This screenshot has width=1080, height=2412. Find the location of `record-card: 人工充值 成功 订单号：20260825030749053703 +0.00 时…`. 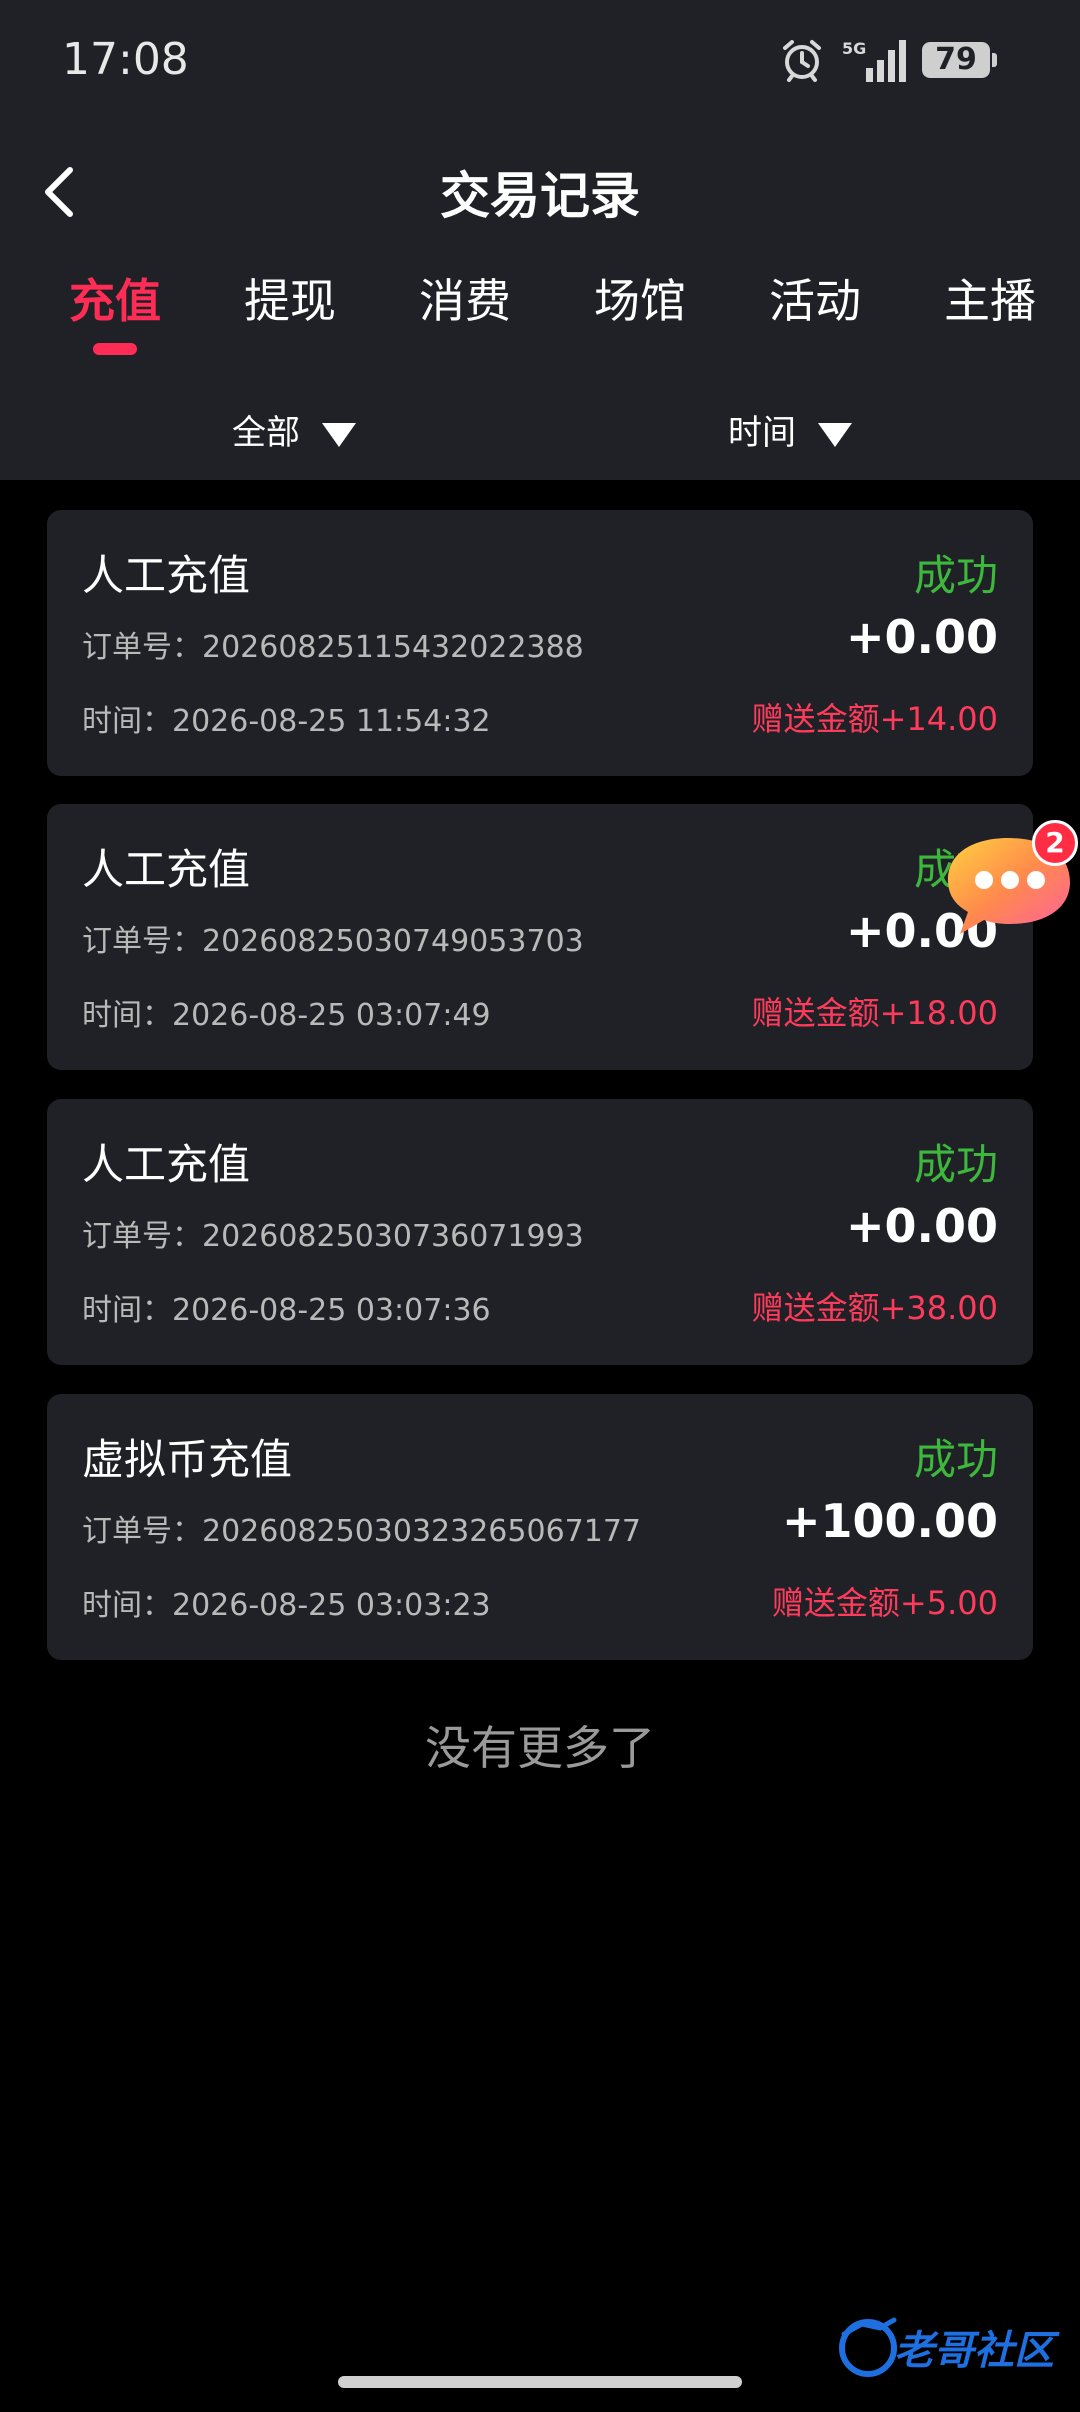

record-card: 人工充值 成功 订单号：20260825030749053703 +0.00 时… is located at coordinates (540, 937).